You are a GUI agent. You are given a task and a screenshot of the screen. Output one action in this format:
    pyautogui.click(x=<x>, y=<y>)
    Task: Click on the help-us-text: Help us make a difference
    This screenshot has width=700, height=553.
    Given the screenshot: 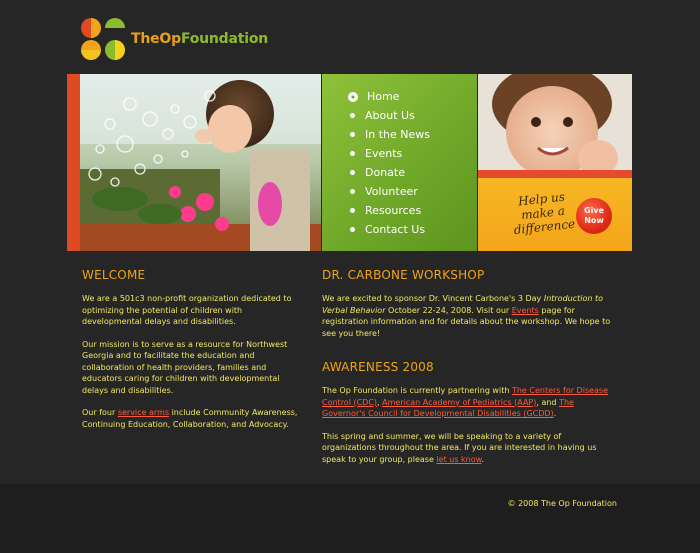 What is the action you would take?
    pyautogui.click(x=544, y=213)
    